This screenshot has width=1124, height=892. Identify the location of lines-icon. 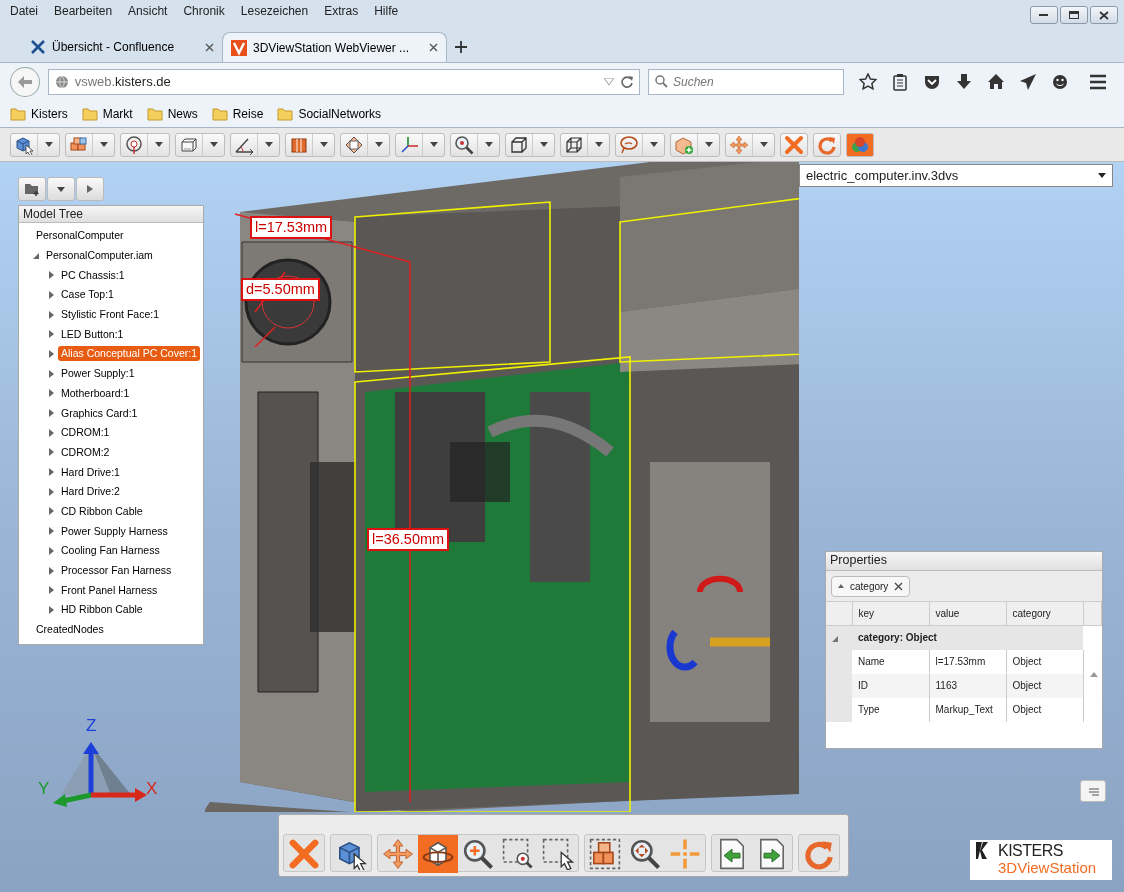
(1093, 791).